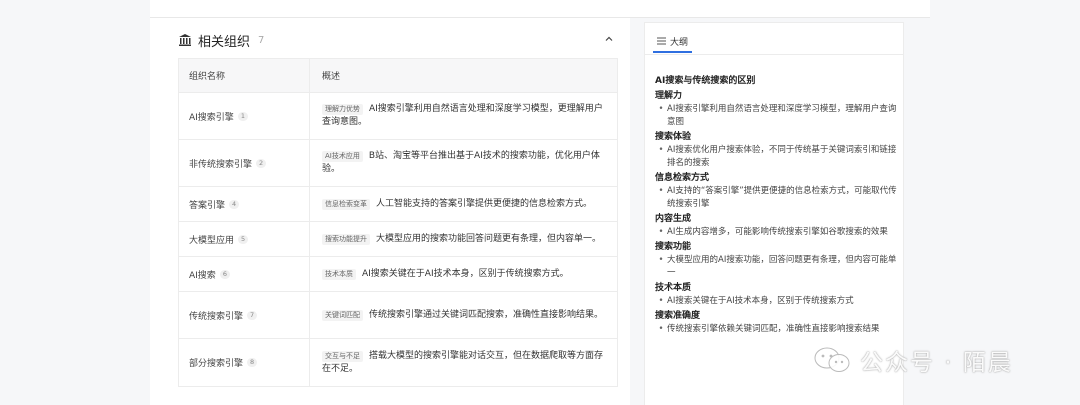 The width and height of the screenshot is (1080, 405). I want to click on outline-item: • AI搜索优化用户搜索体验，不同于传统基于关键词索引和链接排名的搜索, so click(776, 157).